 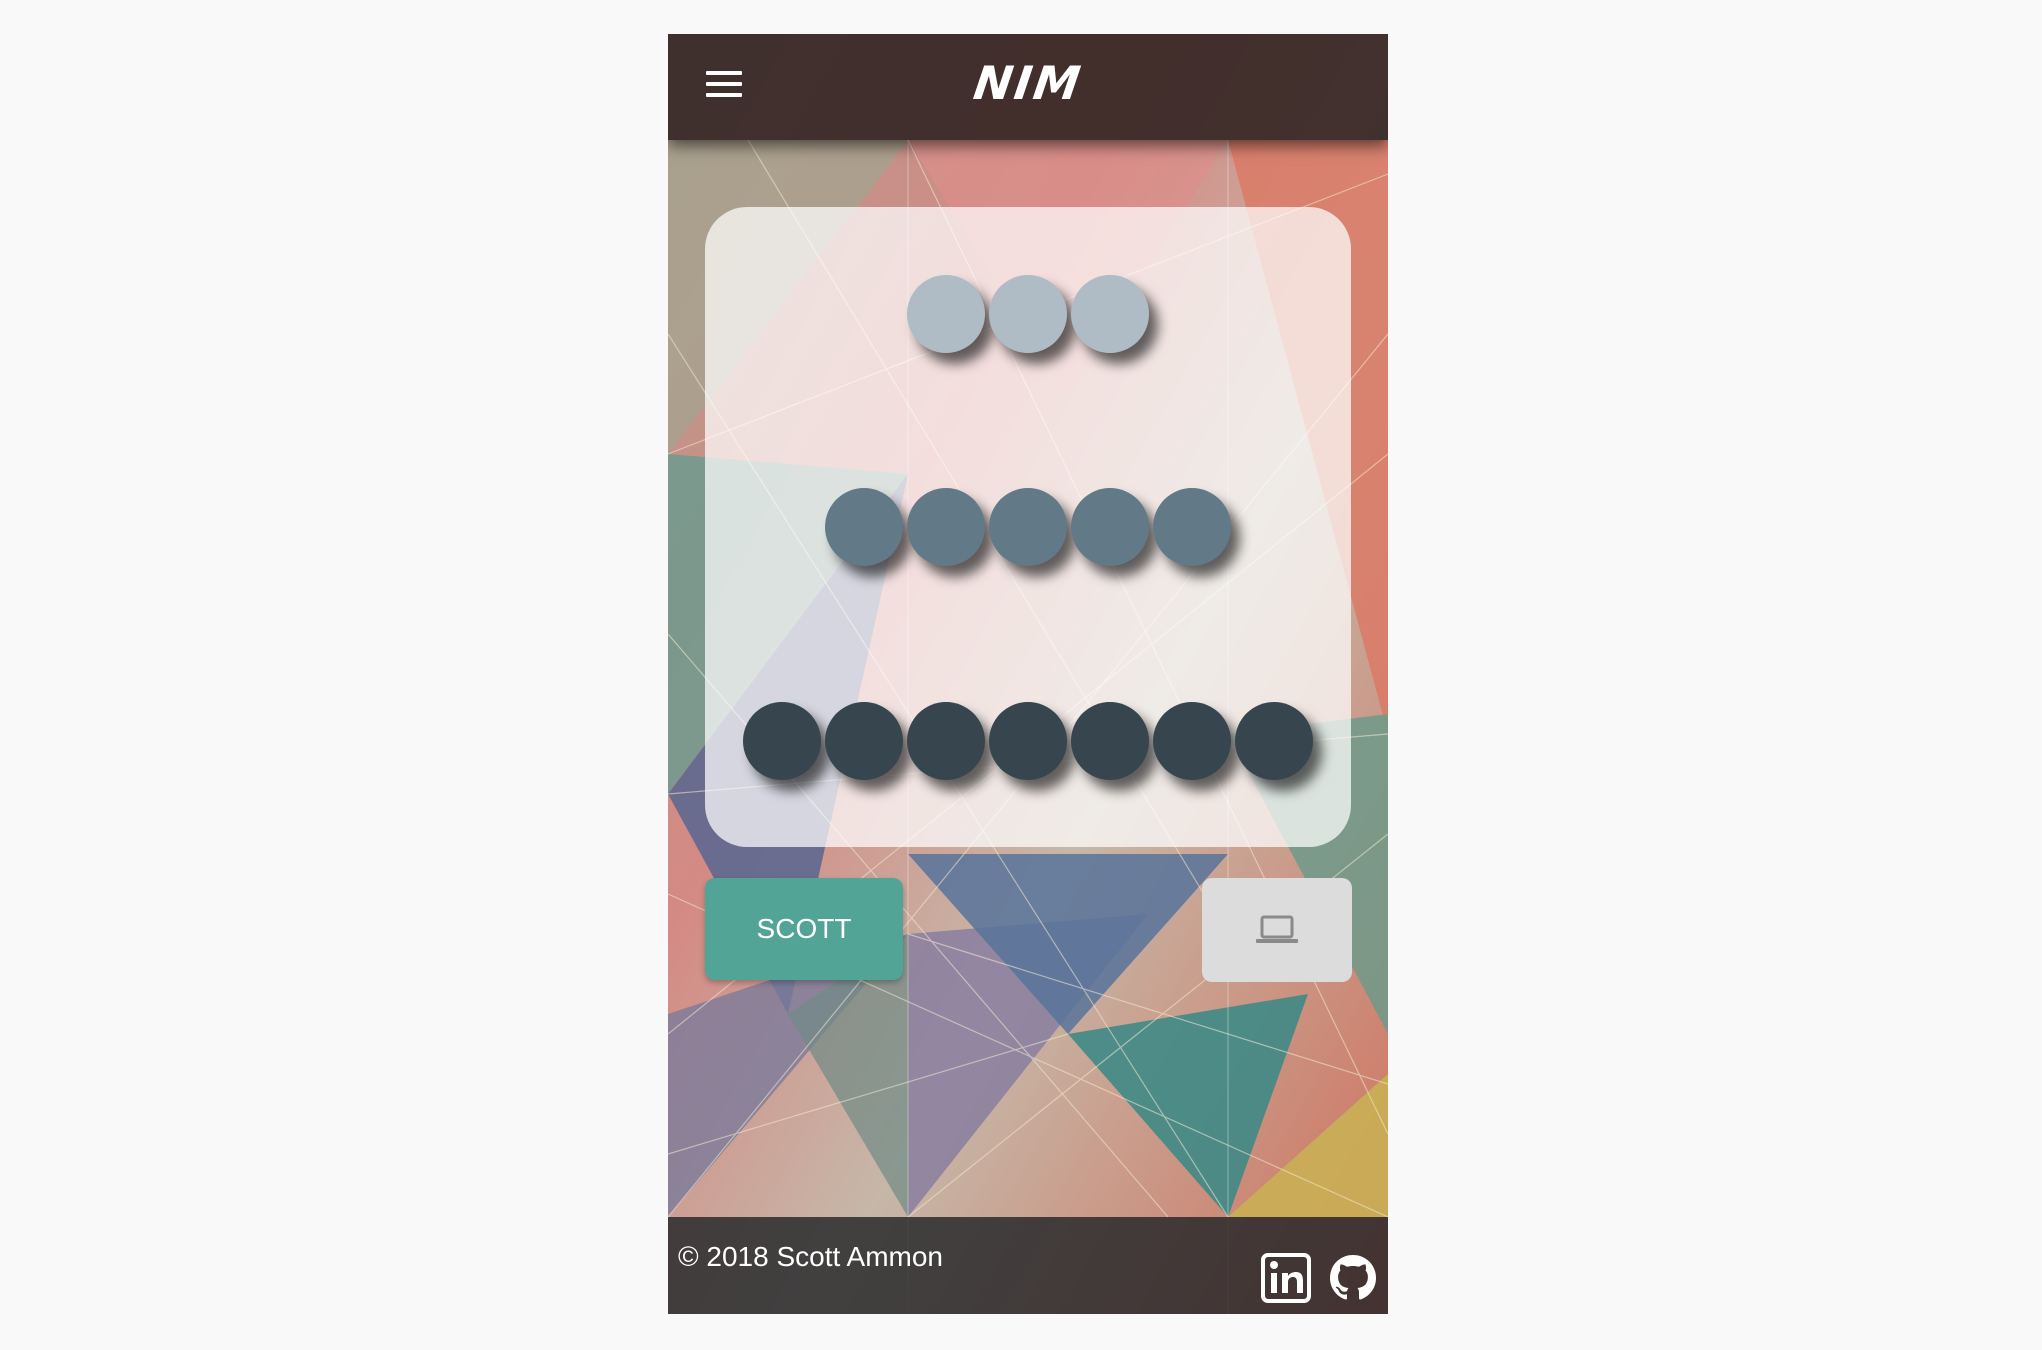 I want to click on player-name: SCOTT, so click(x=804, y=928).